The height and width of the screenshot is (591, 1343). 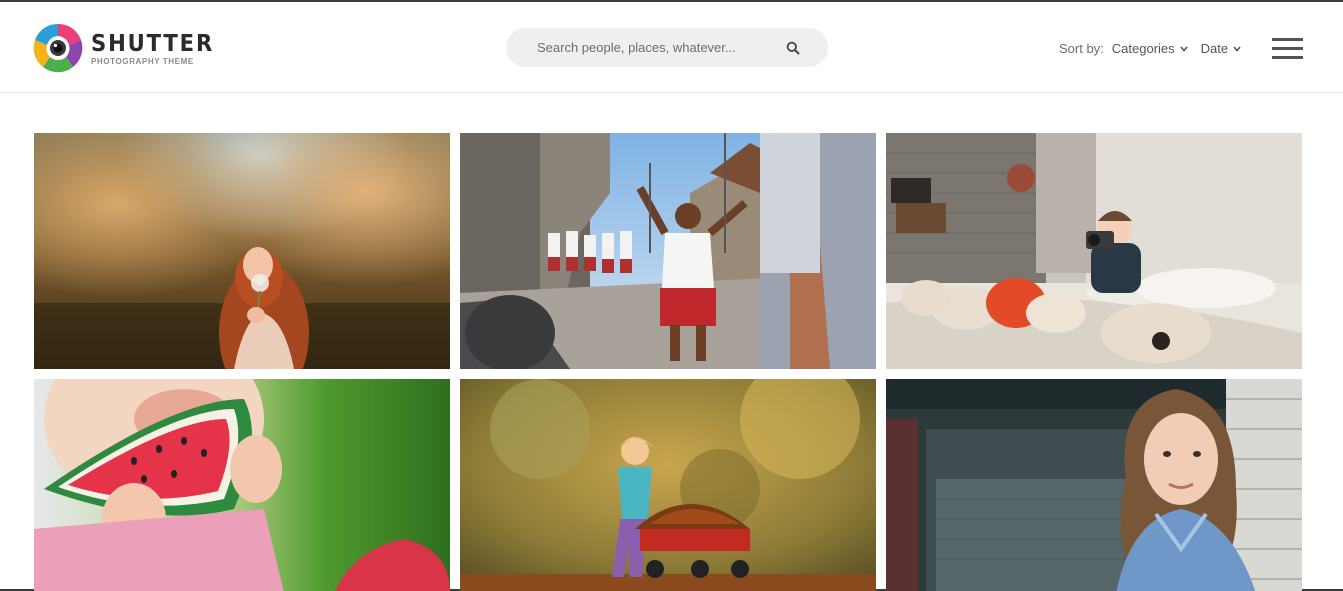 I want to click on photo-girl-eating-watermelon, so click(x=242, y=485).